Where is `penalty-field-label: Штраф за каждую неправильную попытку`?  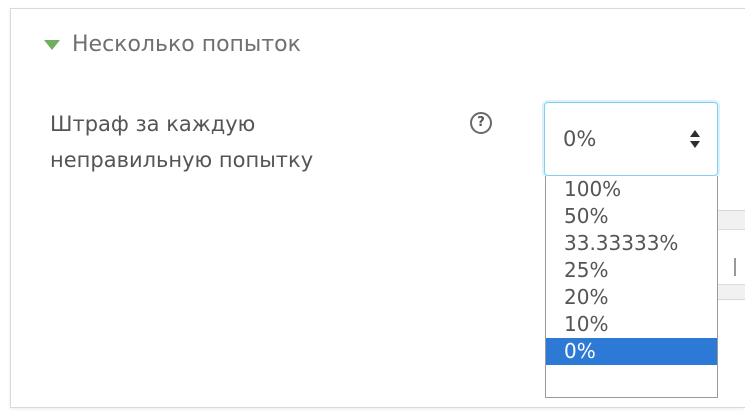
penalty-field-label: Штраф за каждую неправильную попытку is located at coordinates (182, 142).